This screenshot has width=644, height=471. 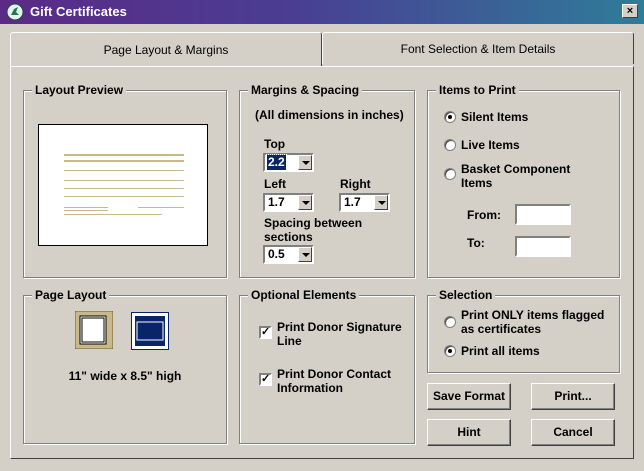 I want to click on to-input, so click(x=543, y=246).